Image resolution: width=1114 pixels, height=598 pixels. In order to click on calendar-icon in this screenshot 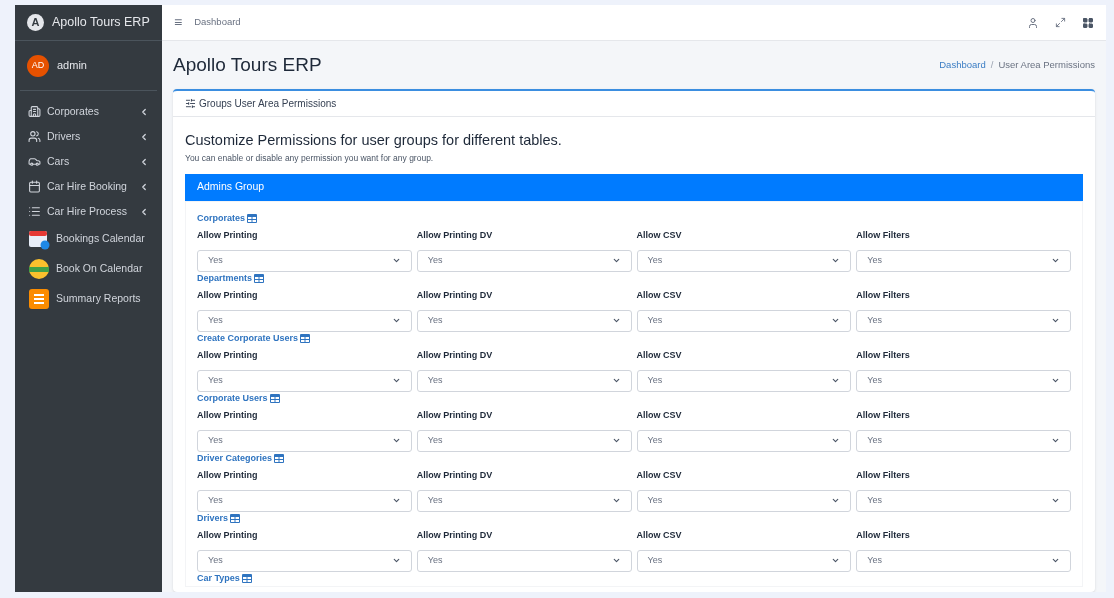, I will do `click(34, 186)`.